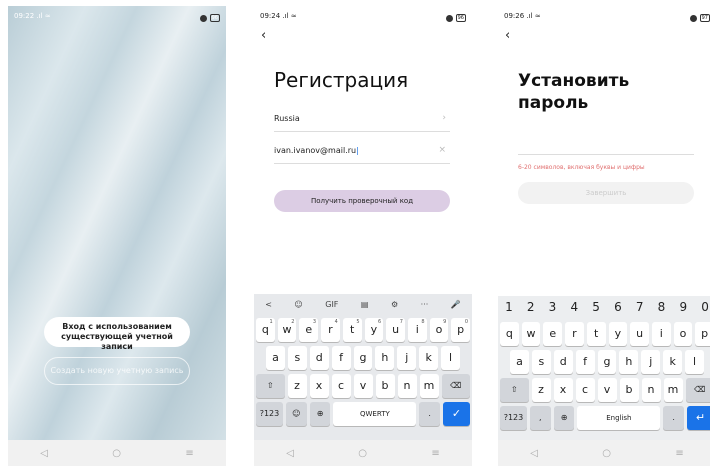 The height and width of the screenshot is (466, 710). I want to click on number-key-6: 6, so click(618, 307).